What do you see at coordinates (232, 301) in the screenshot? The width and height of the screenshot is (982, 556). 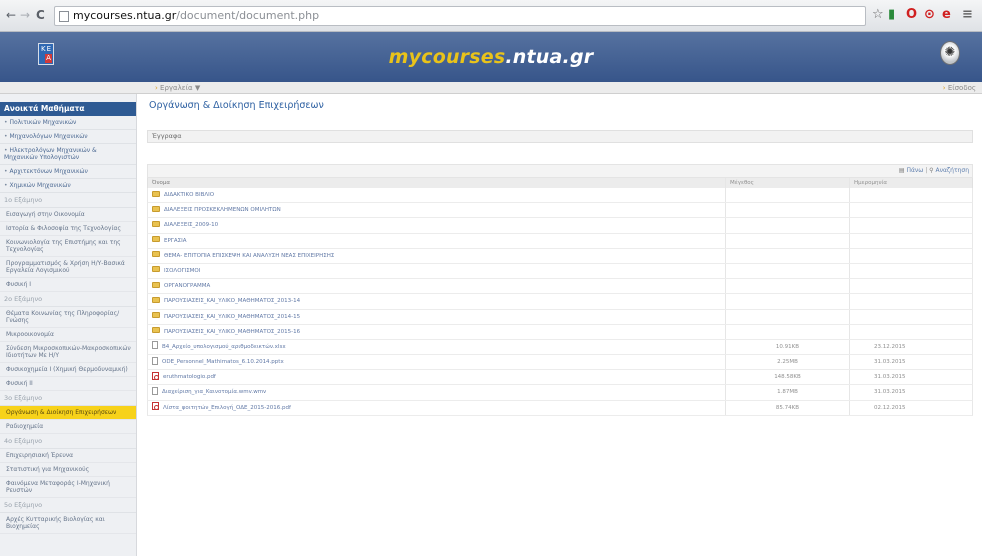 I see `item-link: ΠΑΡΟΥΣΙΑΣΕΙΣ_ΚΑΙ_ΥΛΙΚΟ_ΜΑΘΗΜΑΤΟΣ_2013-14` at bounding box center [232, 301].